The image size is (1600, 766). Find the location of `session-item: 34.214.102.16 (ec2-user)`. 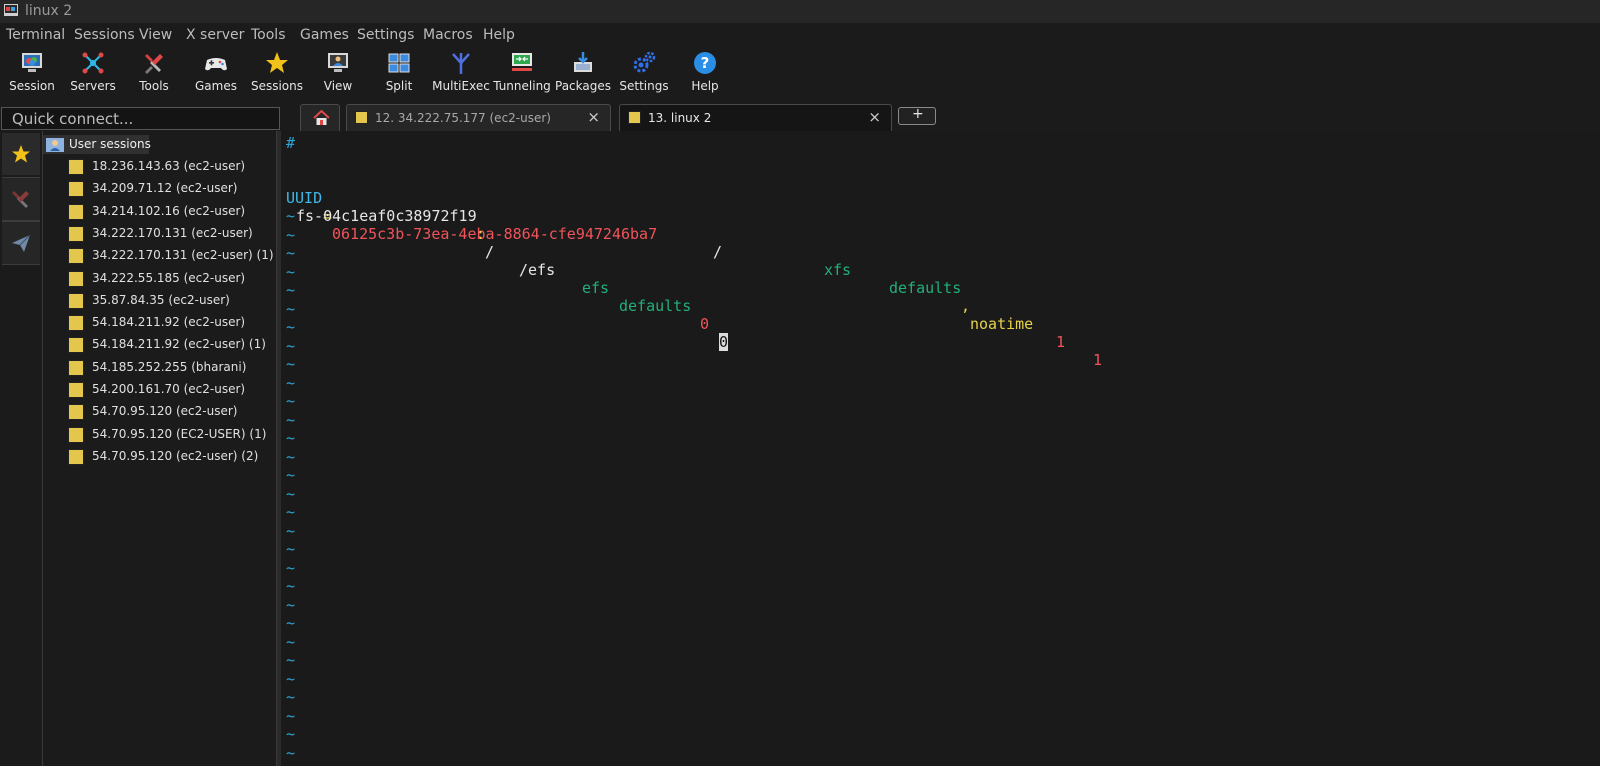

session-item: 34.214.102.16 (ec2-user) is located at coordinates (170, 212).